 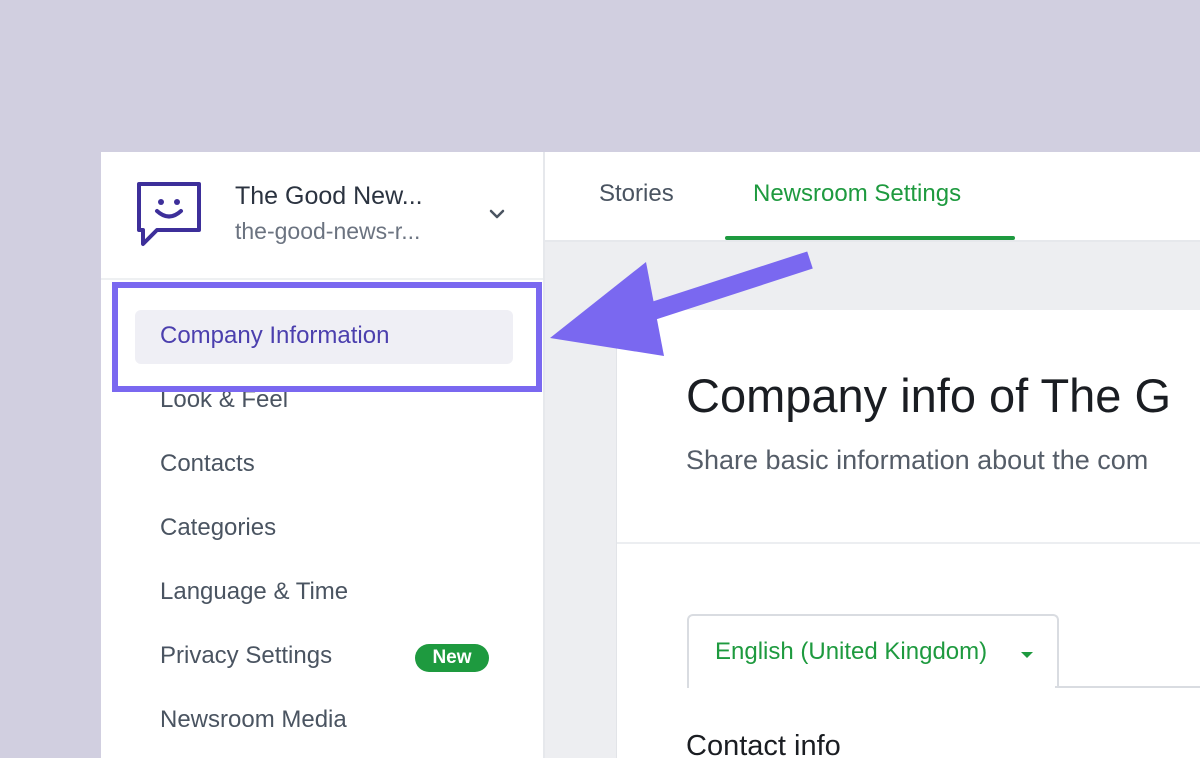 I want to click on language-selector: English (United Kingdom), so click(x=873, y=651).